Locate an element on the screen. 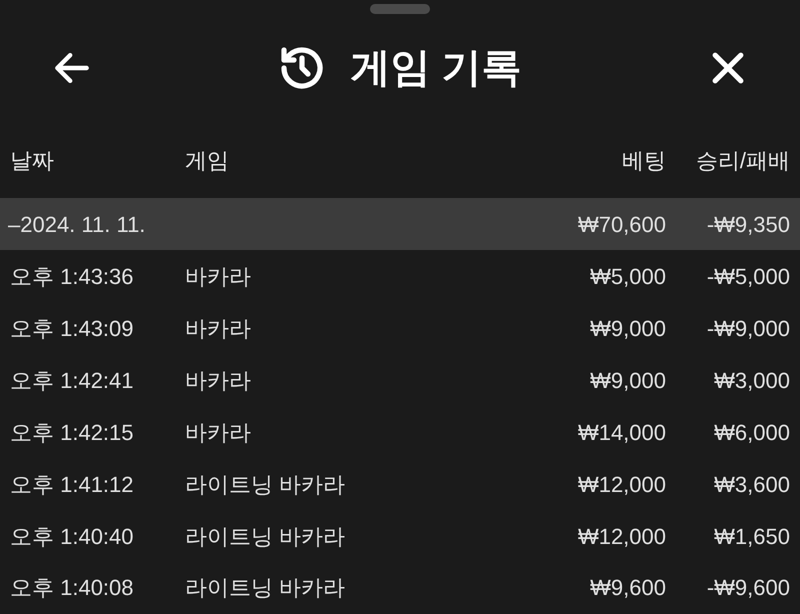 The height and width of the screenshot is (614, 800). bet-cell-text: ₩14,000 is located at coordinates (621, 432).